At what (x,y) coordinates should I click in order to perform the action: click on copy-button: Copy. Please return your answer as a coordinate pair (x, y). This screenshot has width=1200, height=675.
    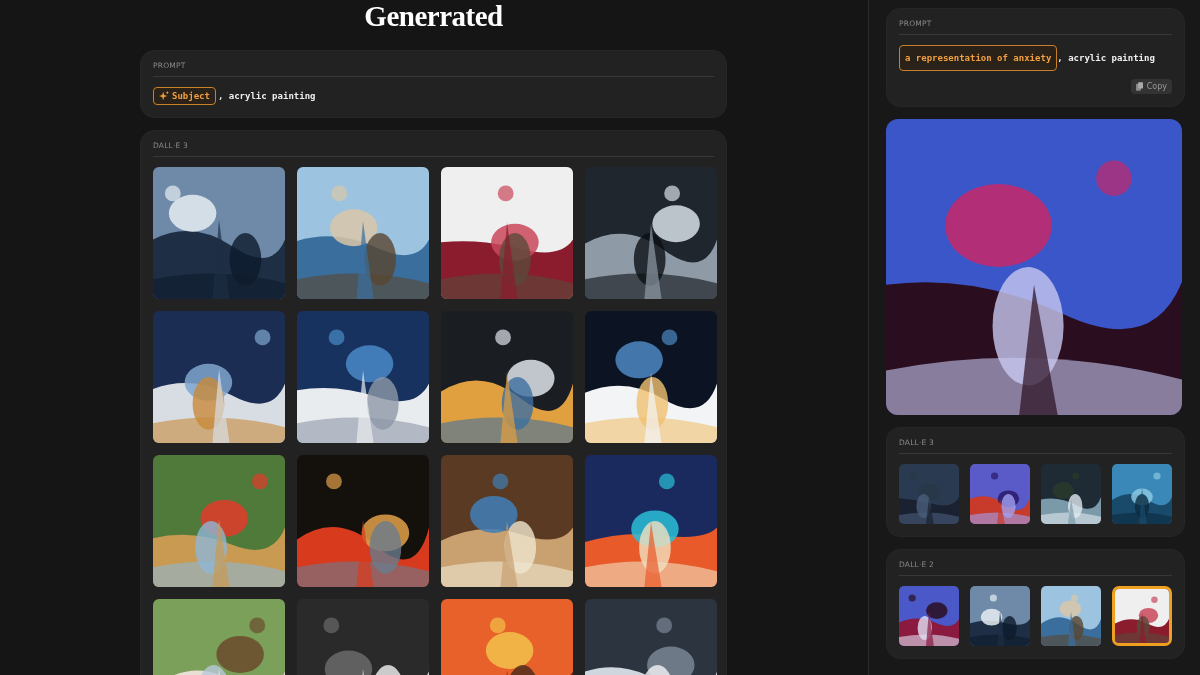
    Looking at the image, I should click on (1151, 86).